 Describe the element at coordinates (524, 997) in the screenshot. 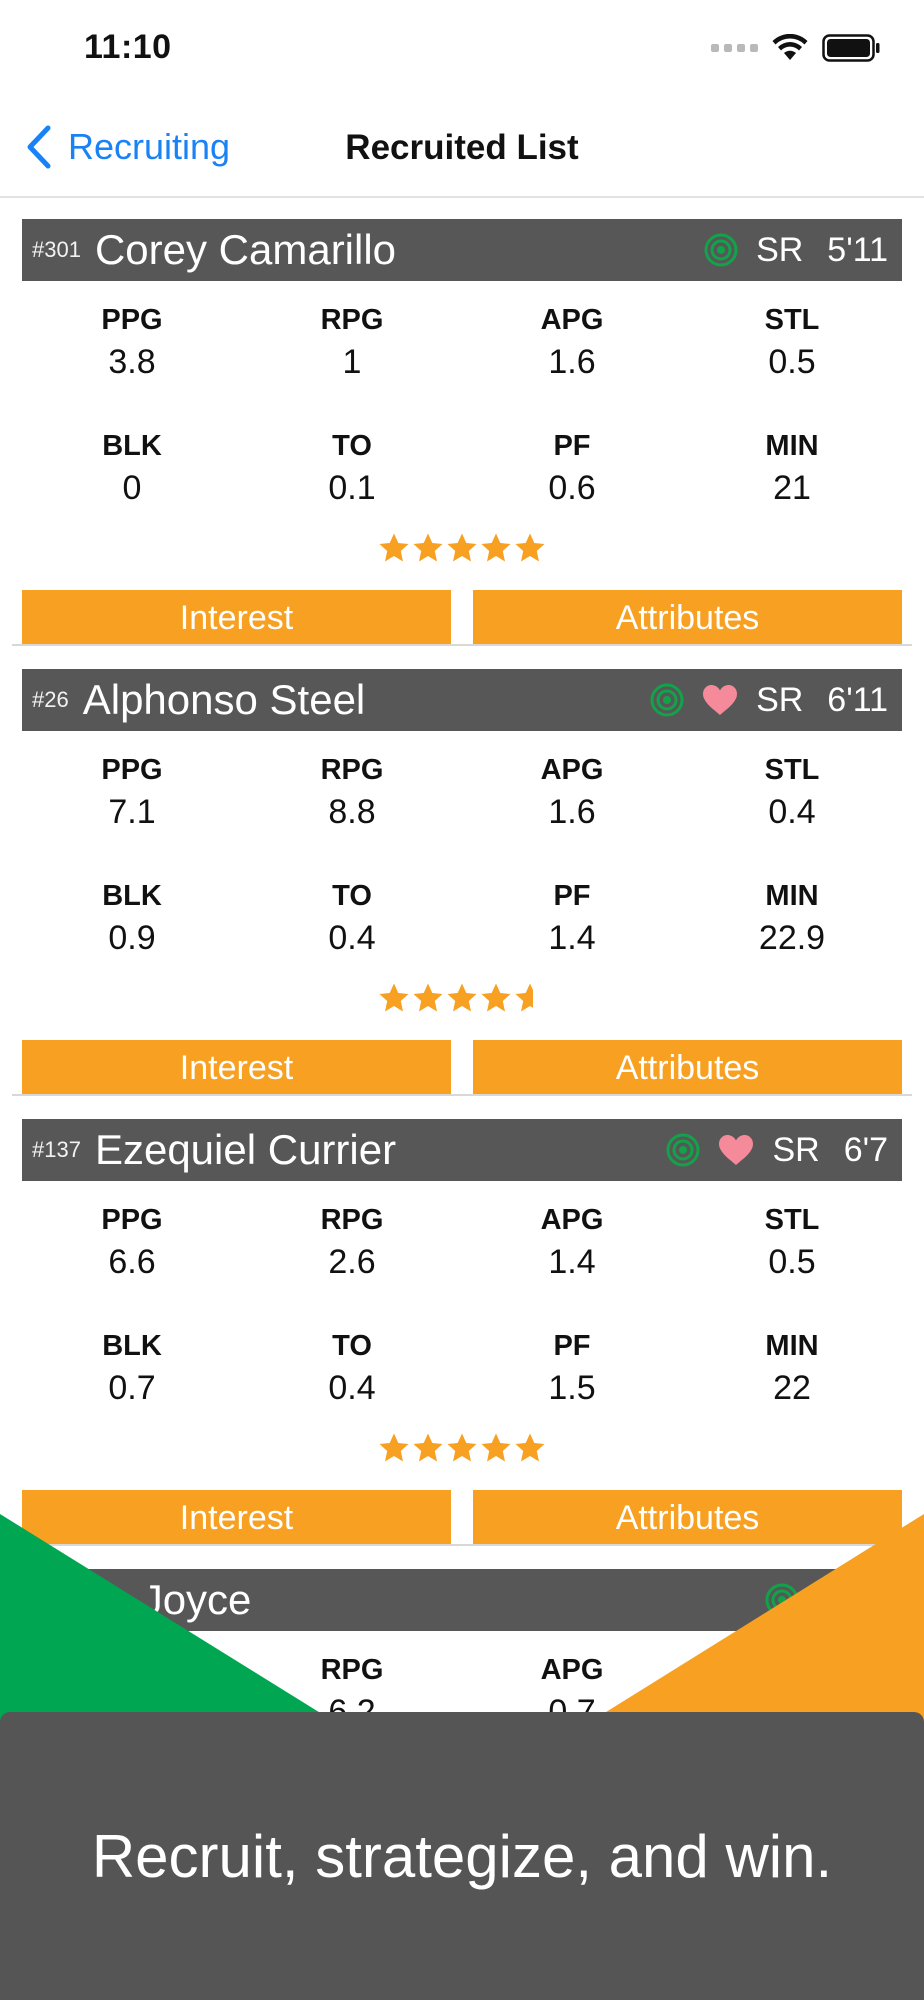

I see `half-star-icon` at that location.